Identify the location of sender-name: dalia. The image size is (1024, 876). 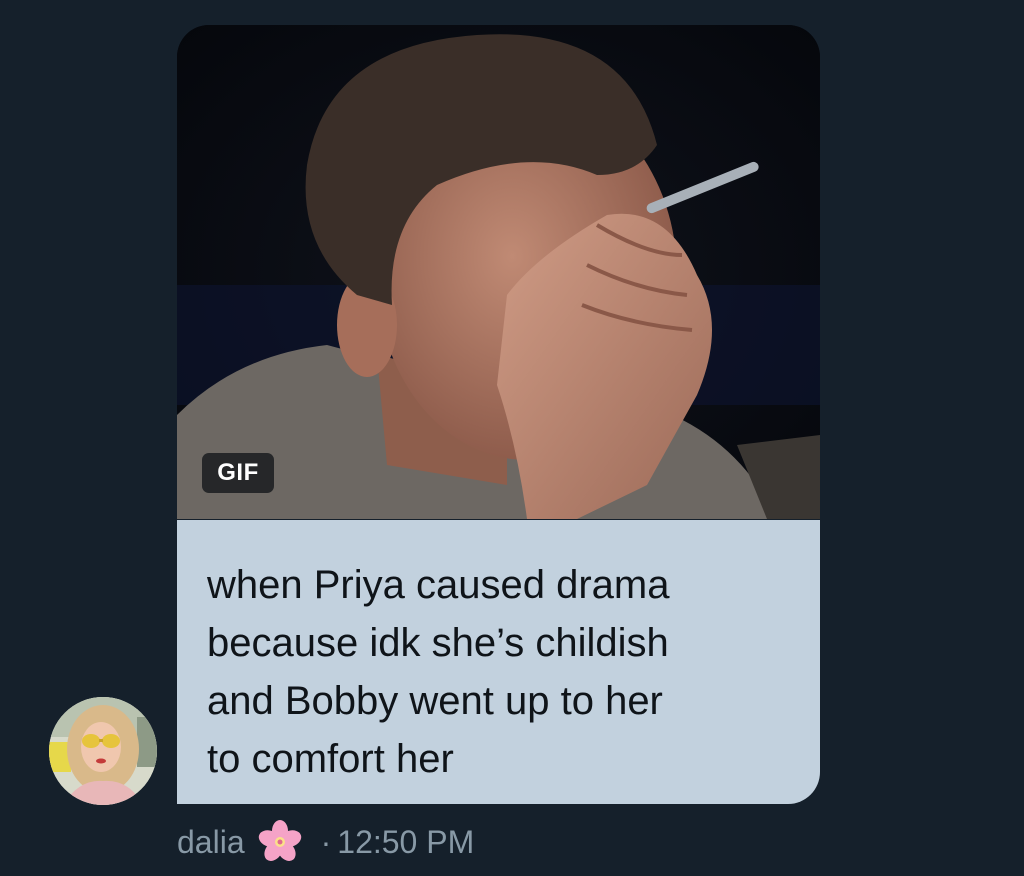
(211, 842).